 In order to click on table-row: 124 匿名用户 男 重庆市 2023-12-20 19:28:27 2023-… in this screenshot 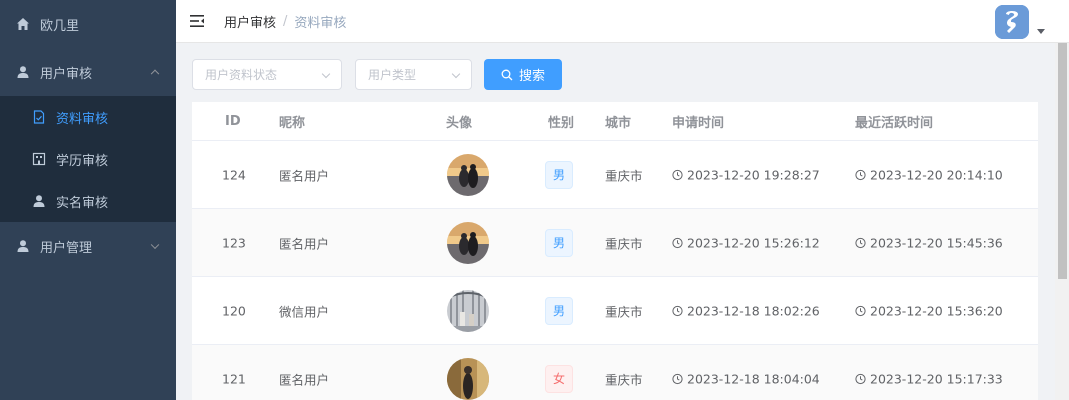, I will do `click(615, 175)`.